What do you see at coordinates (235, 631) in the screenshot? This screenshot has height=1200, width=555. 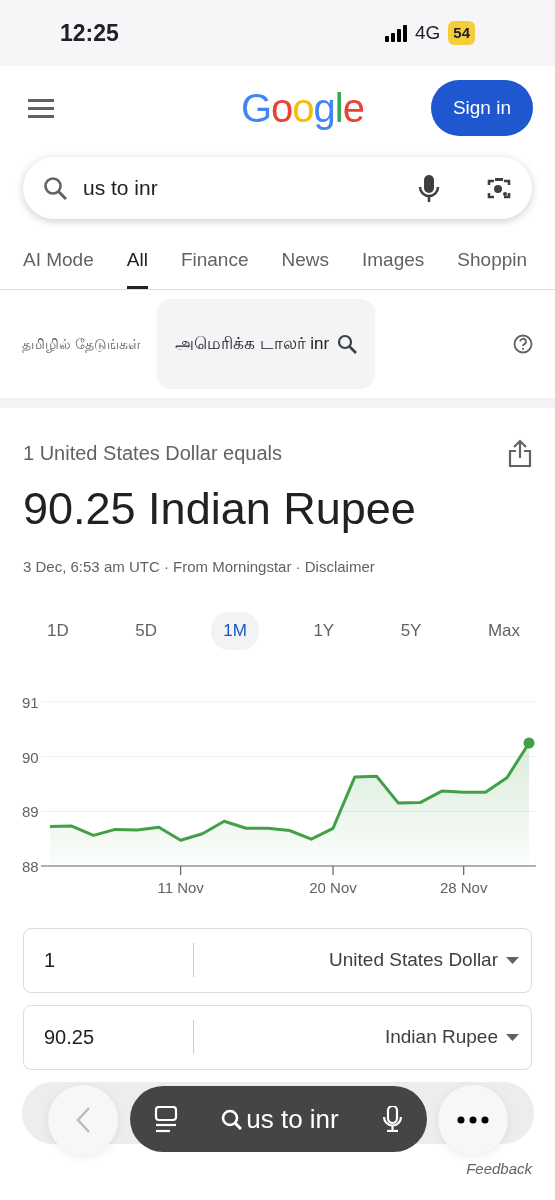 I see `range-tab: 1M` at bounding box center [235, 631].